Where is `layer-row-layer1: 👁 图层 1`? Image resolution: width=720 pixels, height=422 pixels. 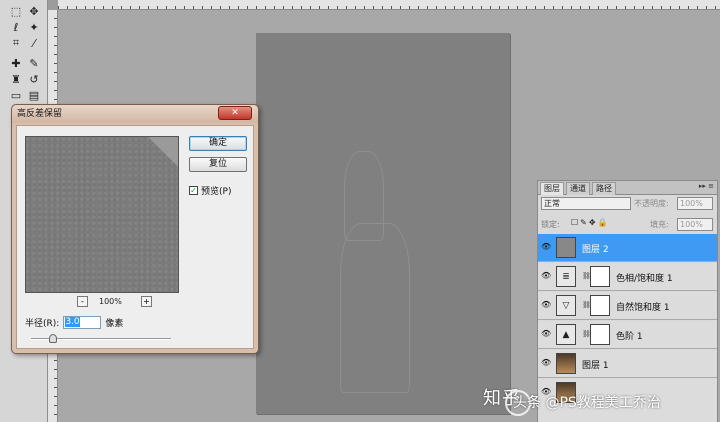 layer-row-layer1: 👁 图层 1 is located at coordinates (627, 364).